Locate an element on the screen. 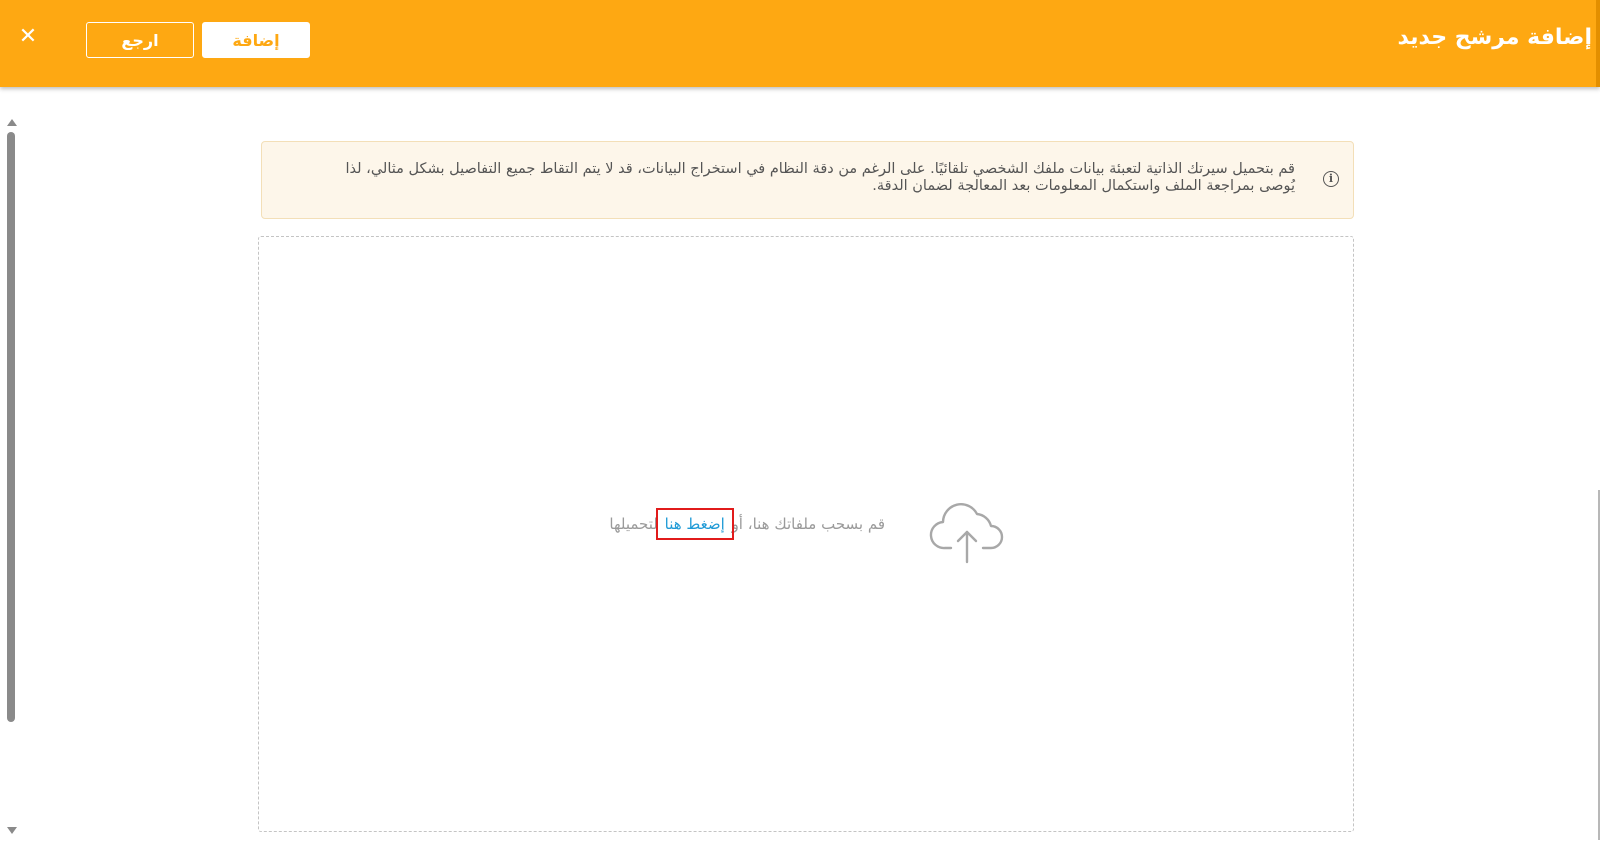  info-icon: i is located at coordinates (1331, 179).